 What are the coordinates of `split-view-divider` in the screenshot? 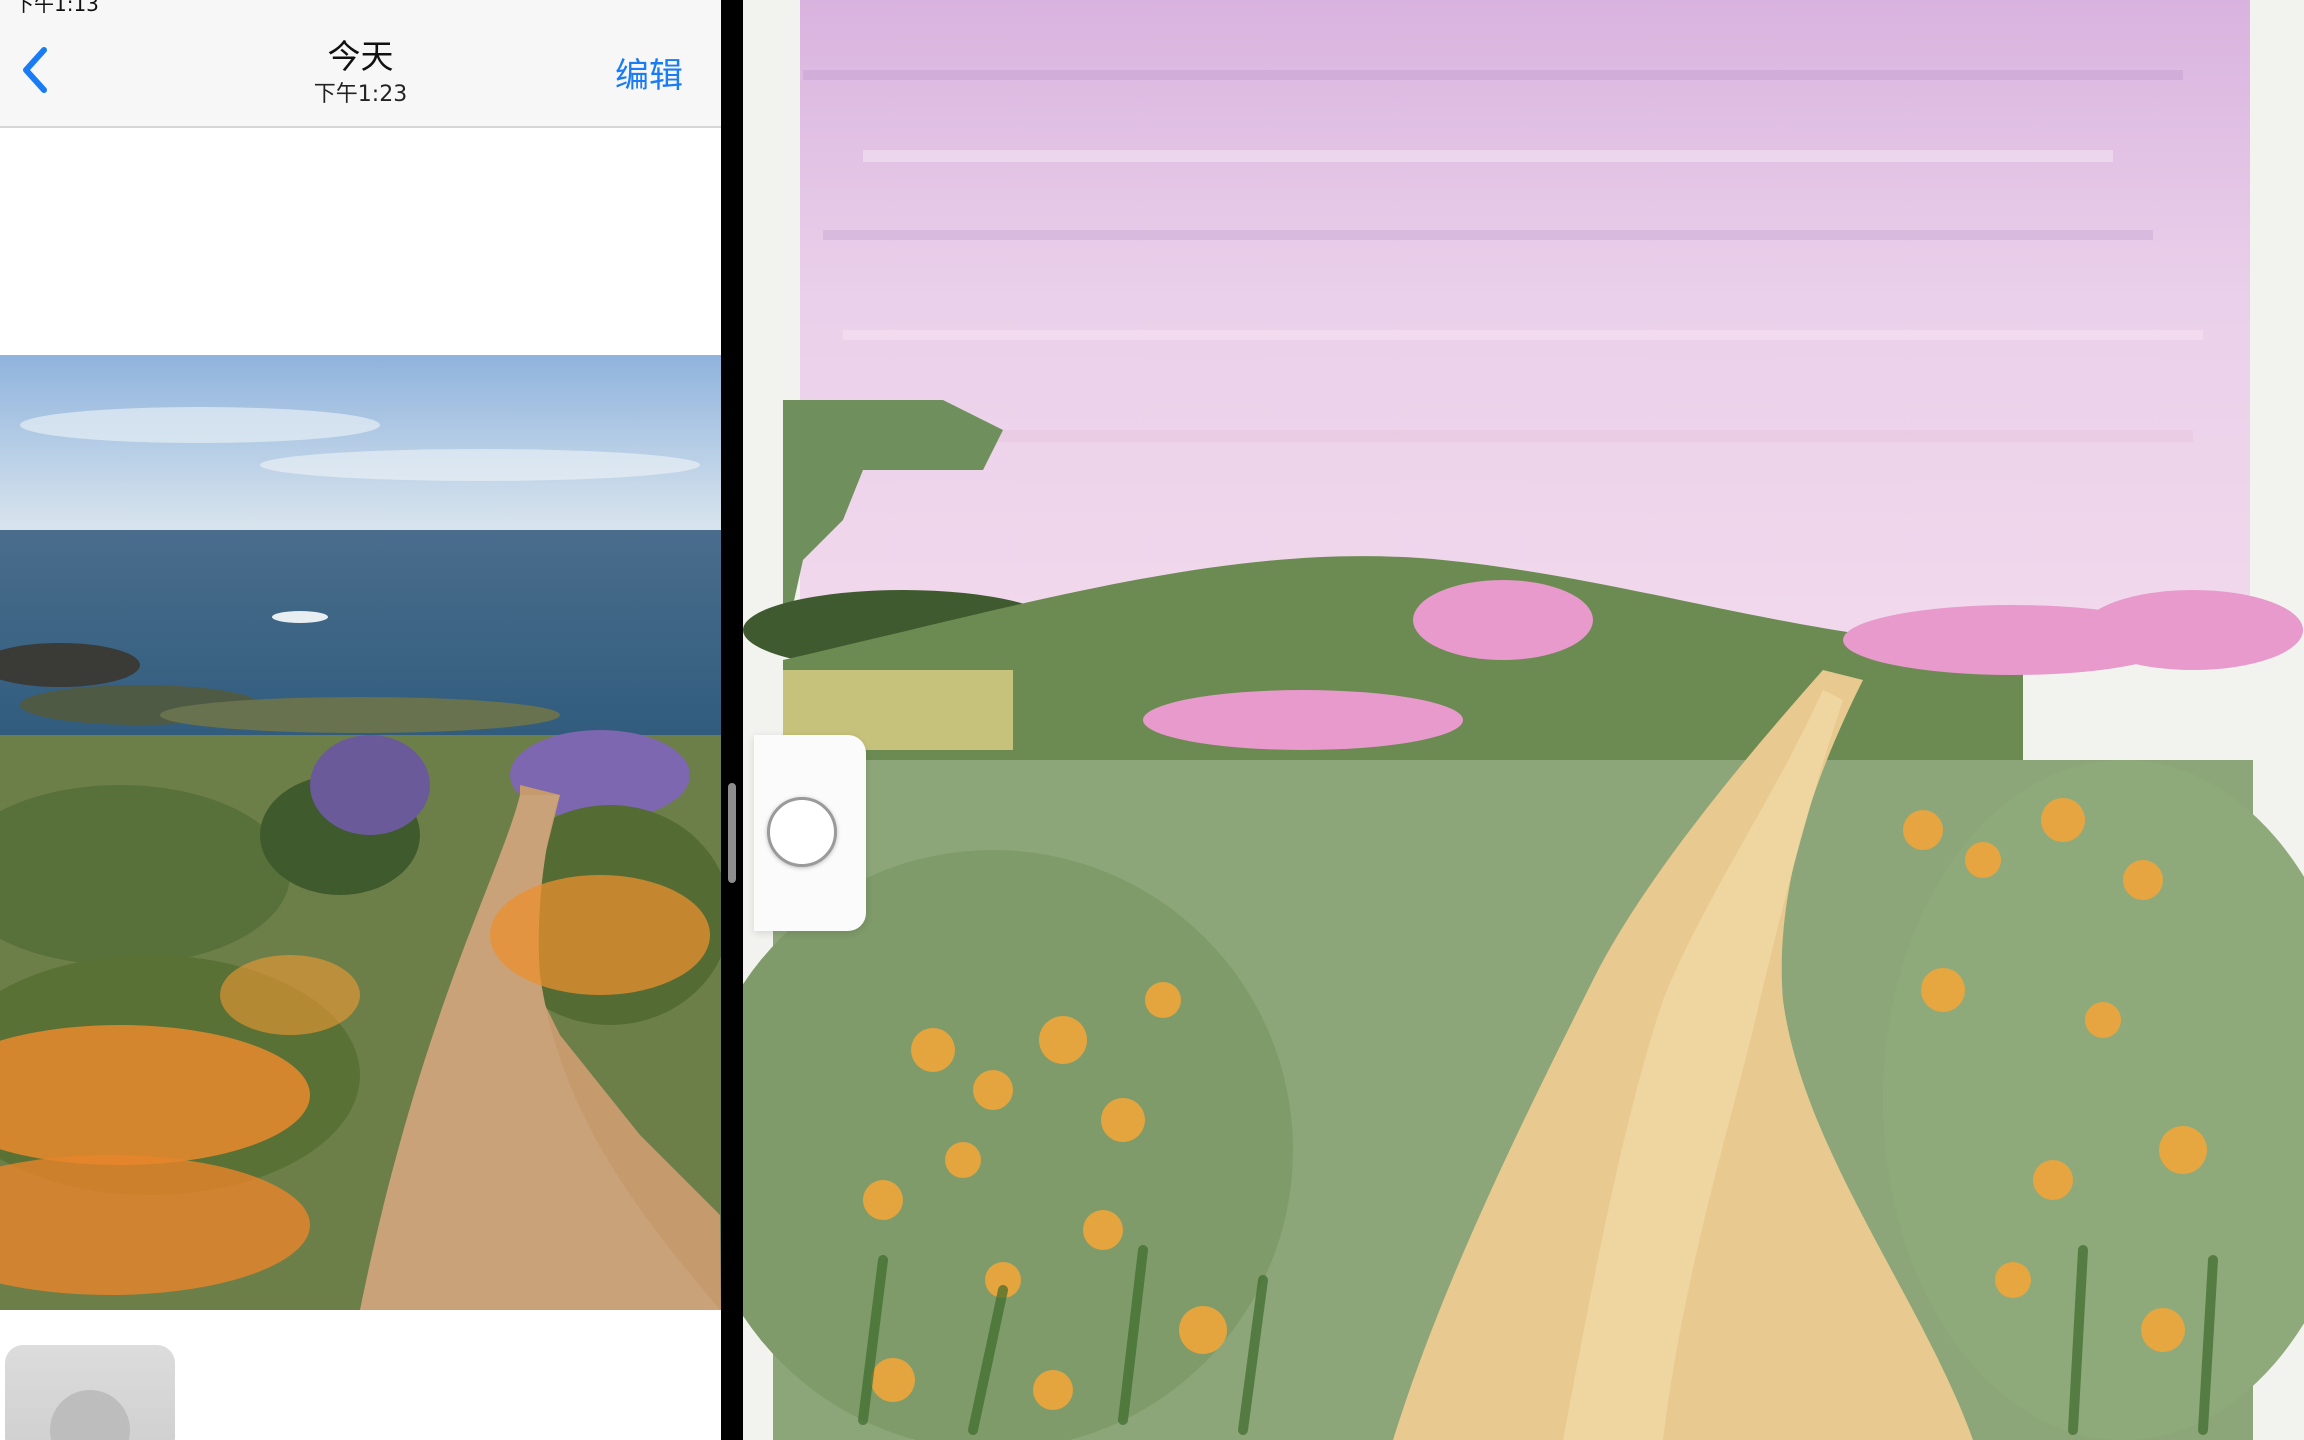 It's located at (732, 720).